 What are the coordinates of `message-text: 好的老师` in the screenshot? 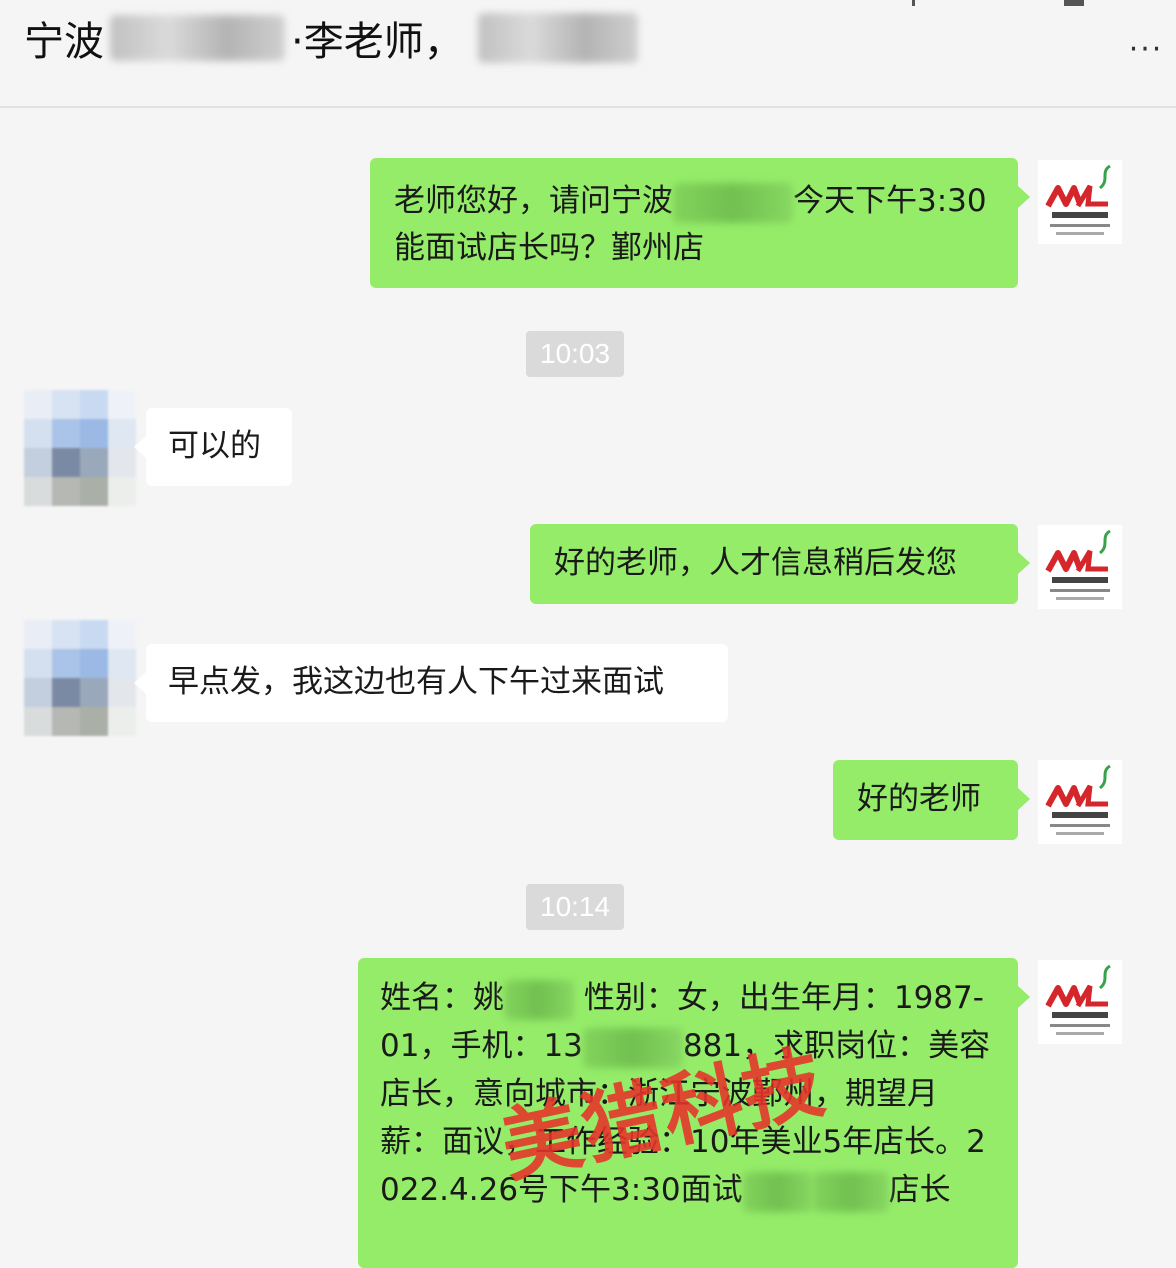 It's located at (919, 799).